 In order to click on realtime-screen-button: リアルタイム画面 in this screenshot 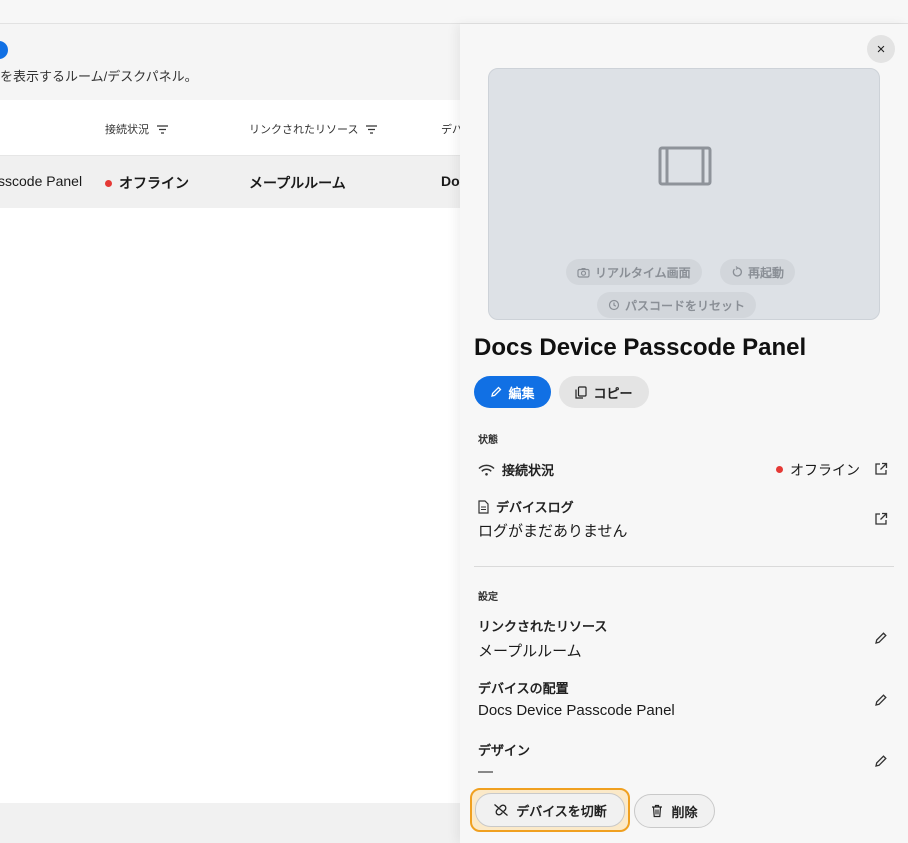, I will do `click(634, 272)`.